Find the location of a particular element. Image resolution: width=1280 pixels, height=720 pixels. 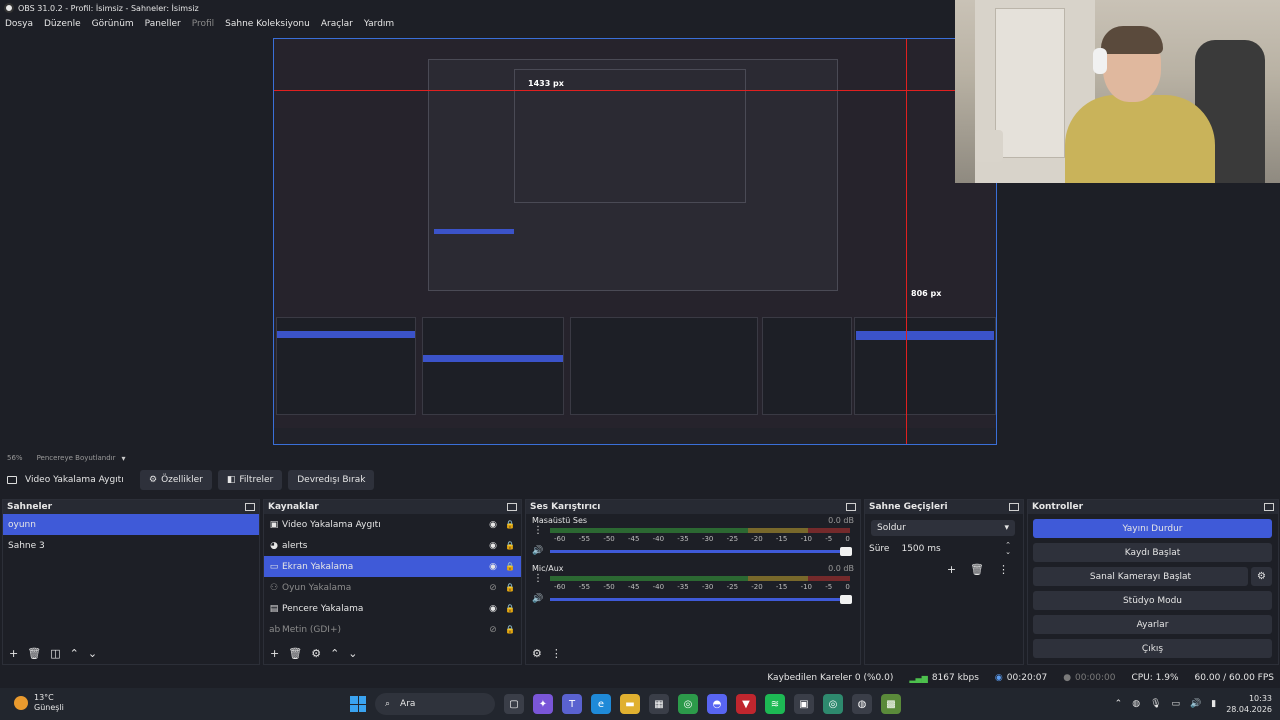

red-app-icon: ▼ is located at coordinates (746, 704).